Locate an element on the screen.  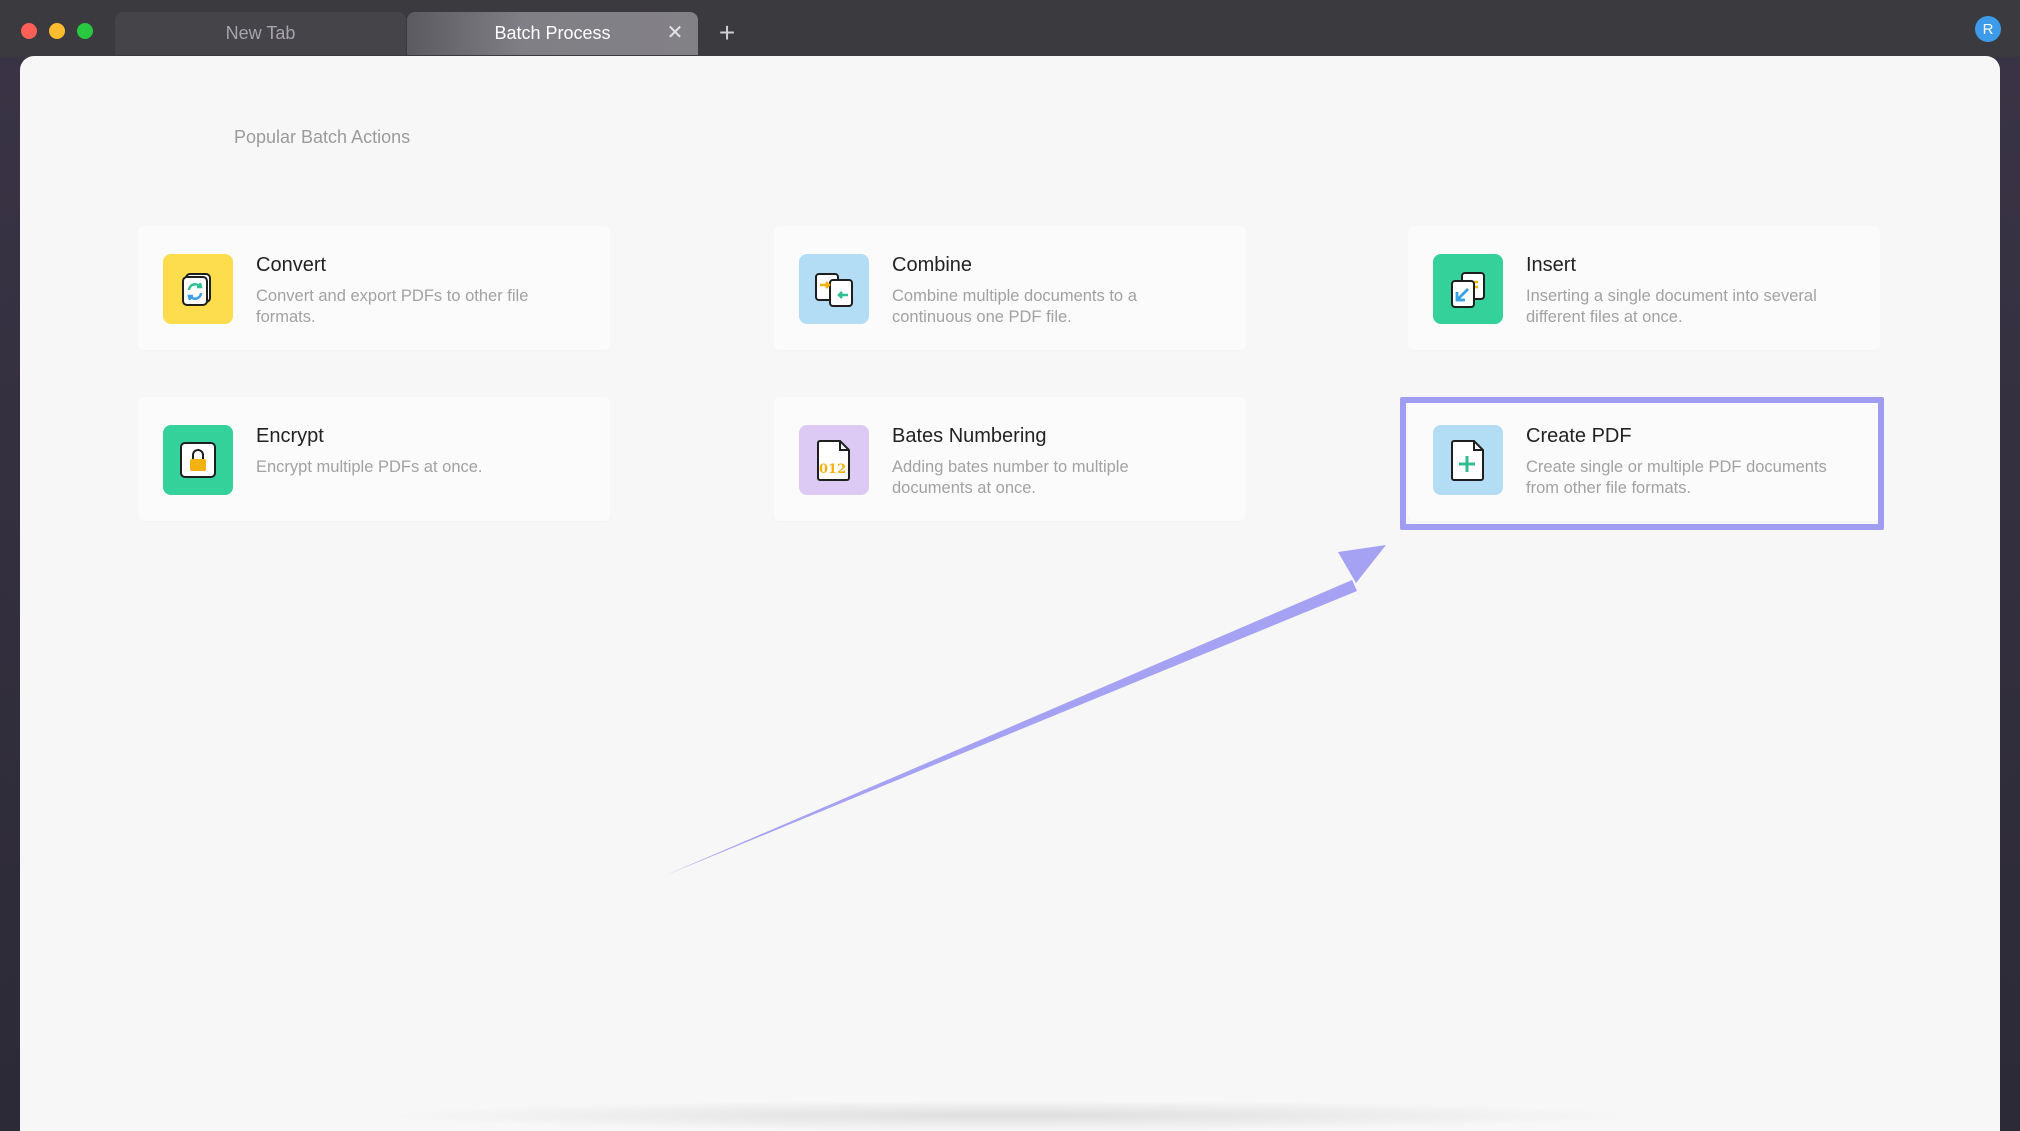
close-tab-icon: ✕ is located at coordinates (675, 33).